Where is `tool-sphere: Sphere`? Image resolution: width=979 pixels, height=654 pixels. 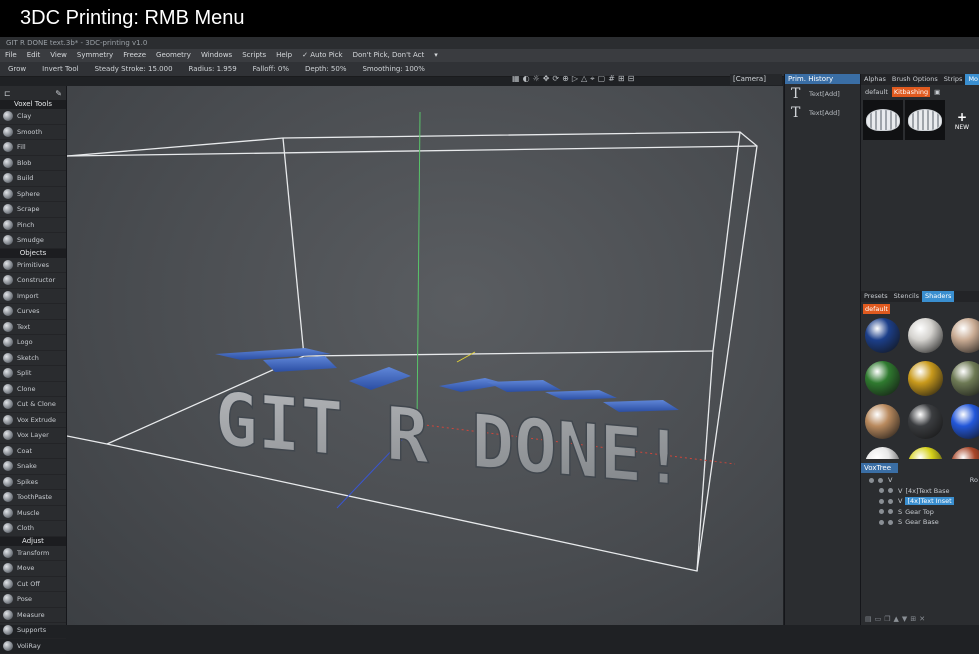 tool-sphere: Sphere is located at coordinates (33, 195).